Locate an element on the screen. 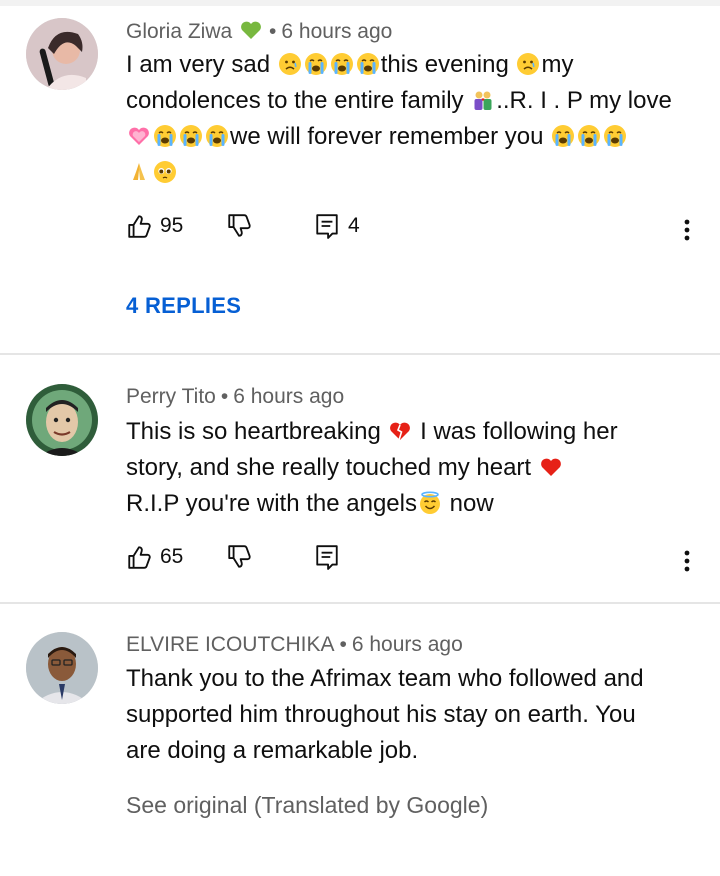 This screenshot has height=876, width=720. author-name: Perry Tito is located at coordinates (171, 396).